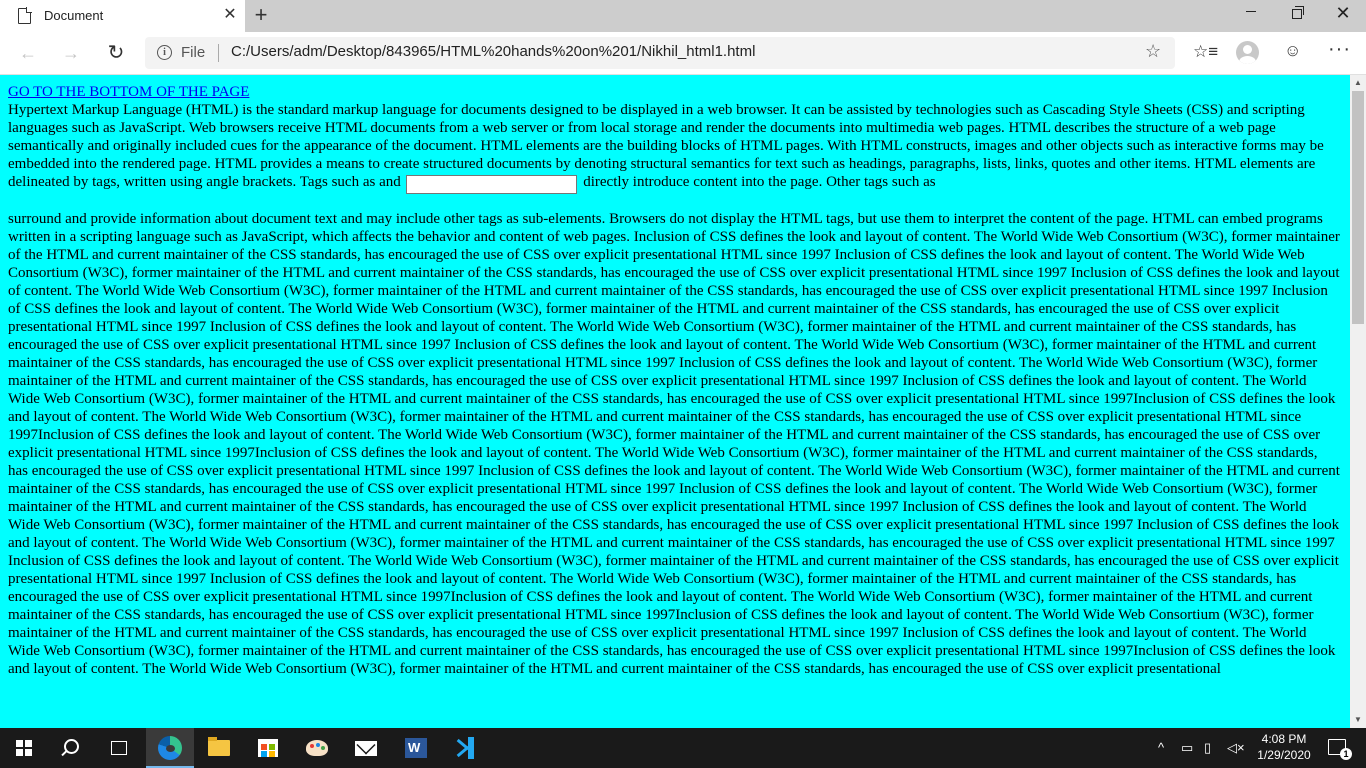 This screenshot has width=1366, height=768. I want to click on close-window-button: ✕, so click(1343, 15).